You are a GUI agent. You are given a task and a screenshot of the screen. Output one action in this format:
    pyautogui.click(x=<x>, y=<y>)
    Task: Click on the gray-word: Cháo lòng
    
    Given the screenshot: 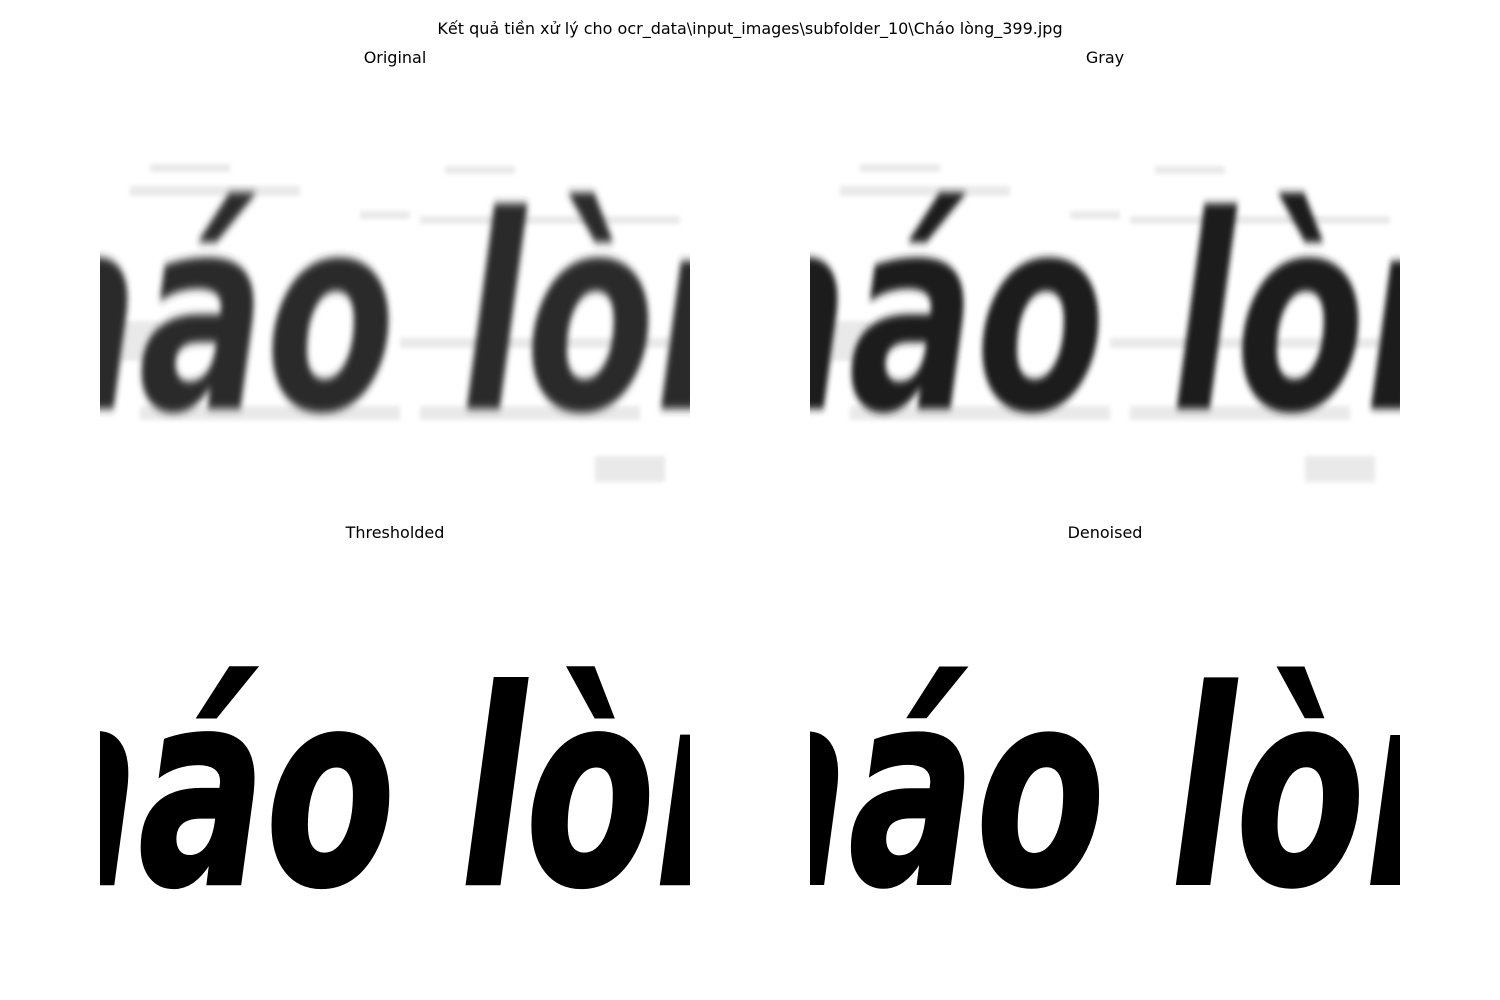 What is the action you would take?
    pyautogui.click(x=1105, y=317)
    